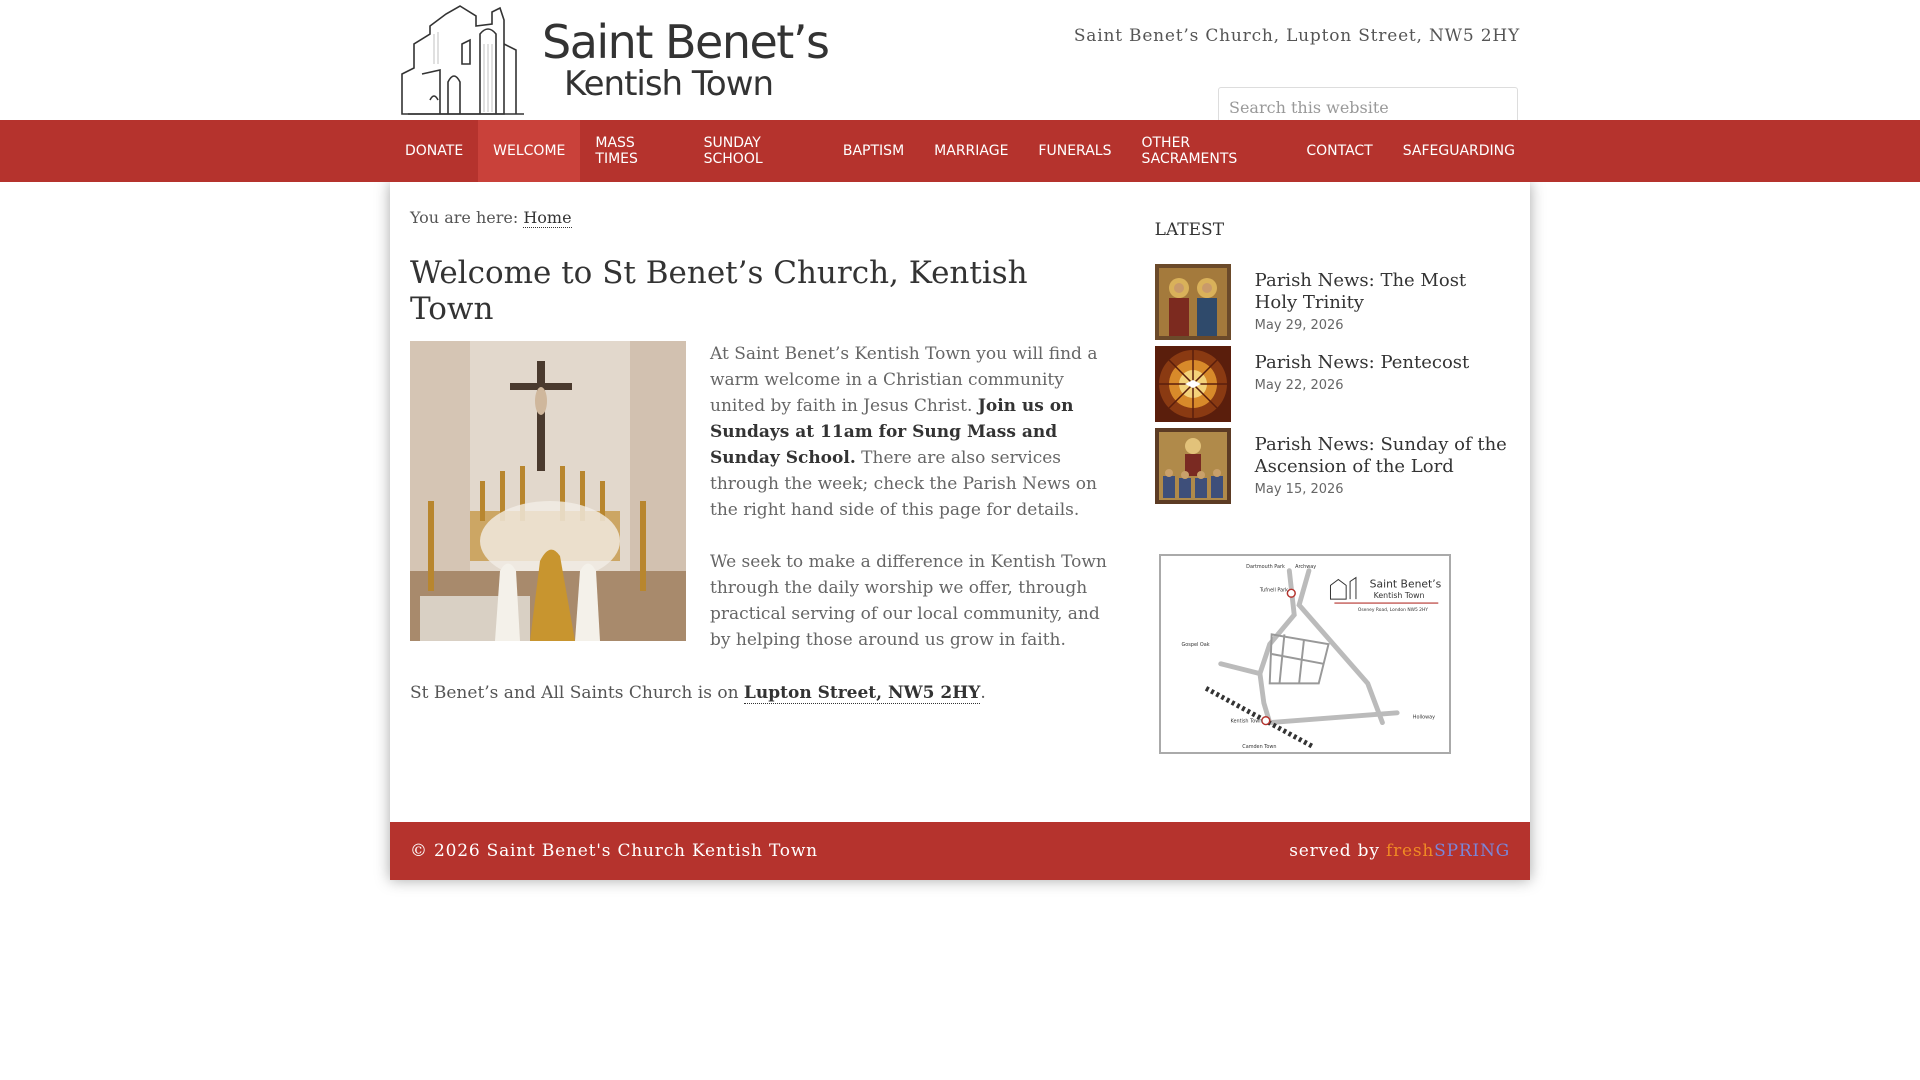 This screenshot has height=1080, width=1920. Describe the element at coordinates (1192, 384) in the screenshot. I see `post-thumbnail-pentecost` at that location.